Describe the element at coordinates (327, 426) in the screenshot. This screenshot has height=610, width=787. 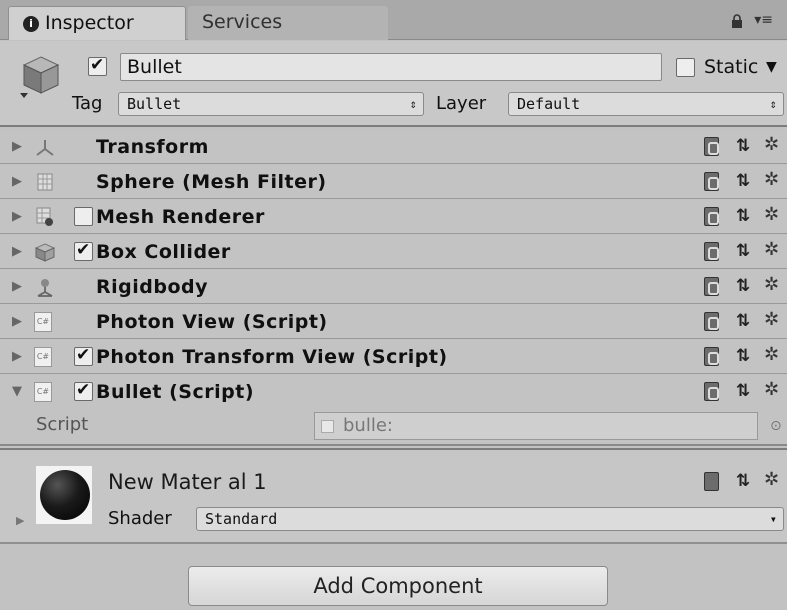
I see `script-file-icon` at that location.